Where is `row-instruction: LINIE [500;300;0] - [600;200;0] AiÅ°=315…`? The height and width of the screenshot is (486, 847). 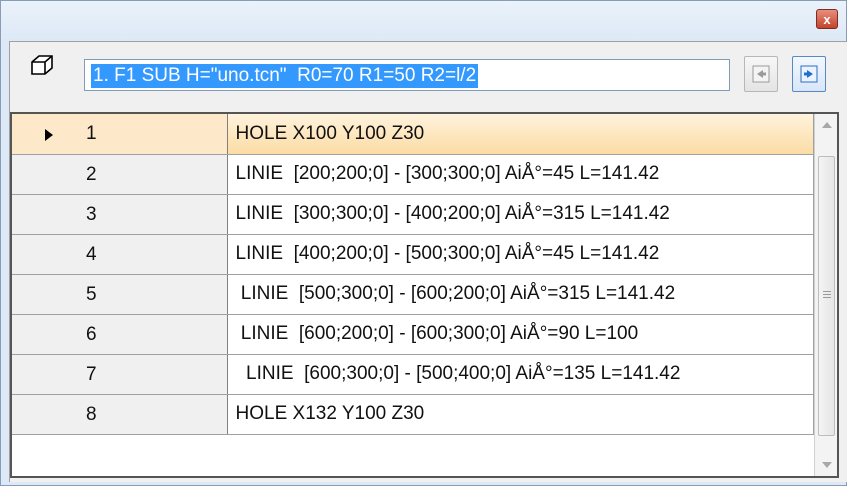 row-instruction: LINIE [500;300;0] - [600;200;0] AiÅ°=315… is located at coordinates (520, 294).